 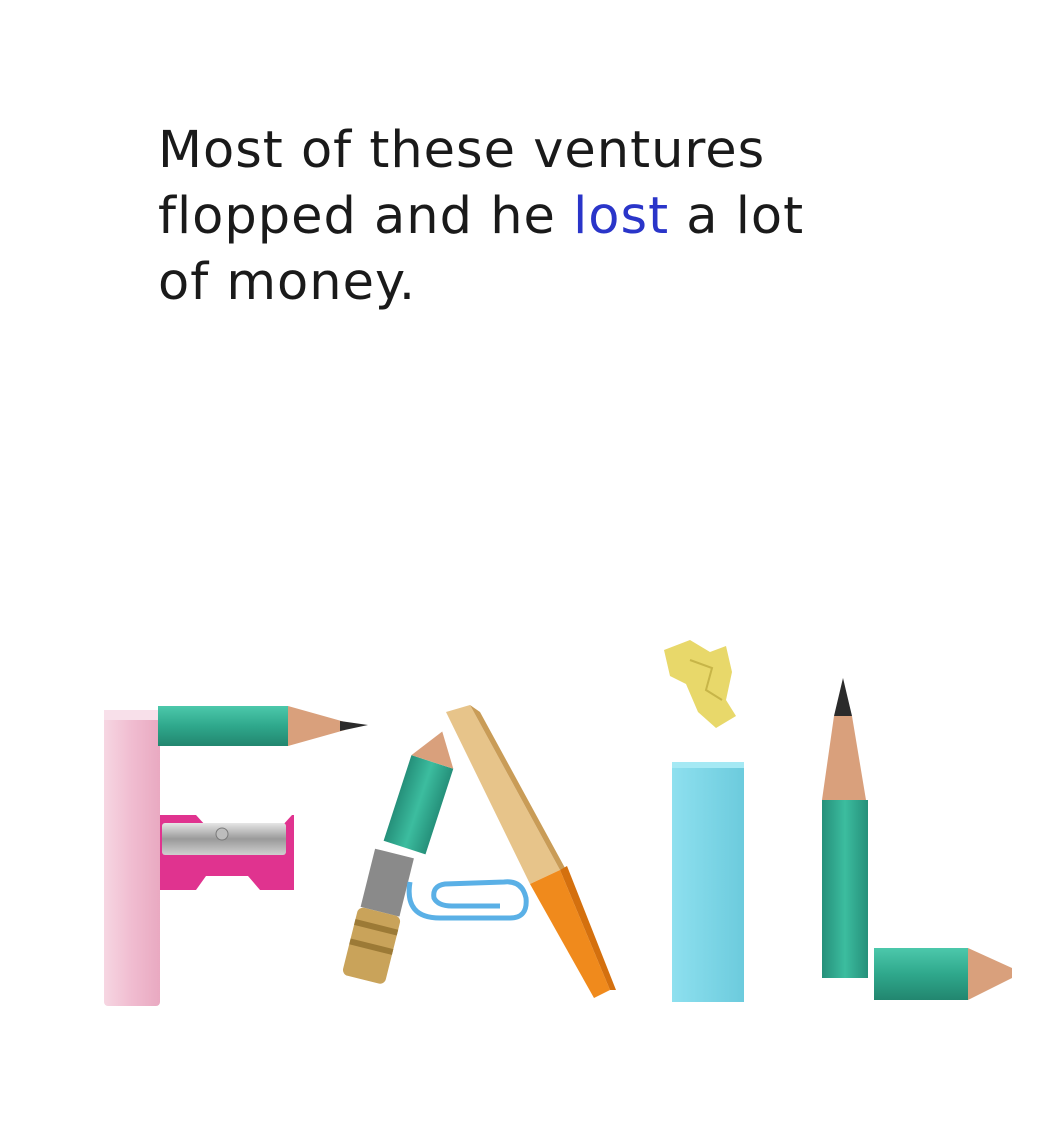 I want to click on green-pencil-horizontal, so click(x=263, y=726).